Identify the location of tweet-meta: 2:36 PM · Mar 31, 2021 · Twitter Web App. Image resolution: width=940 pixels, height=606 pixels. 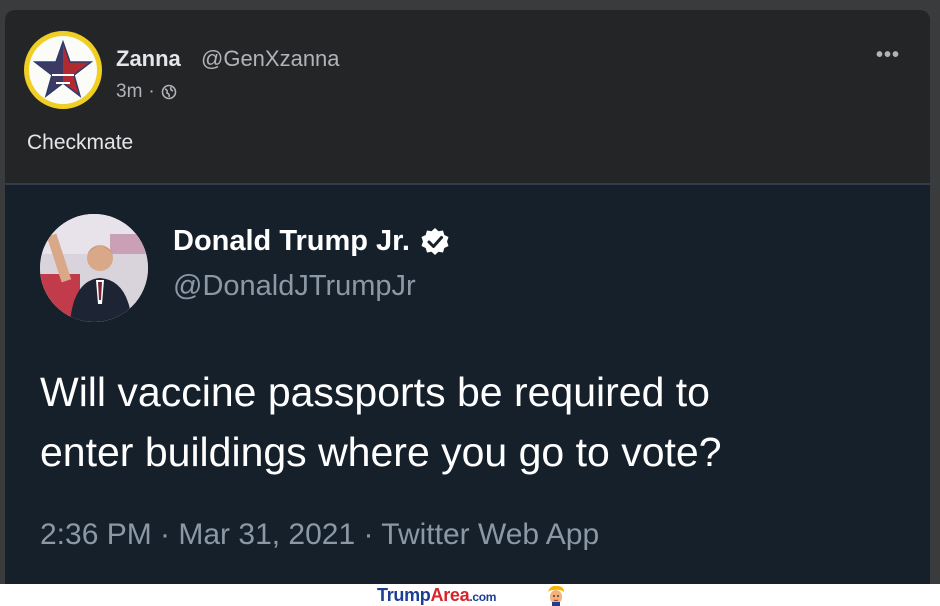
(320, 534).